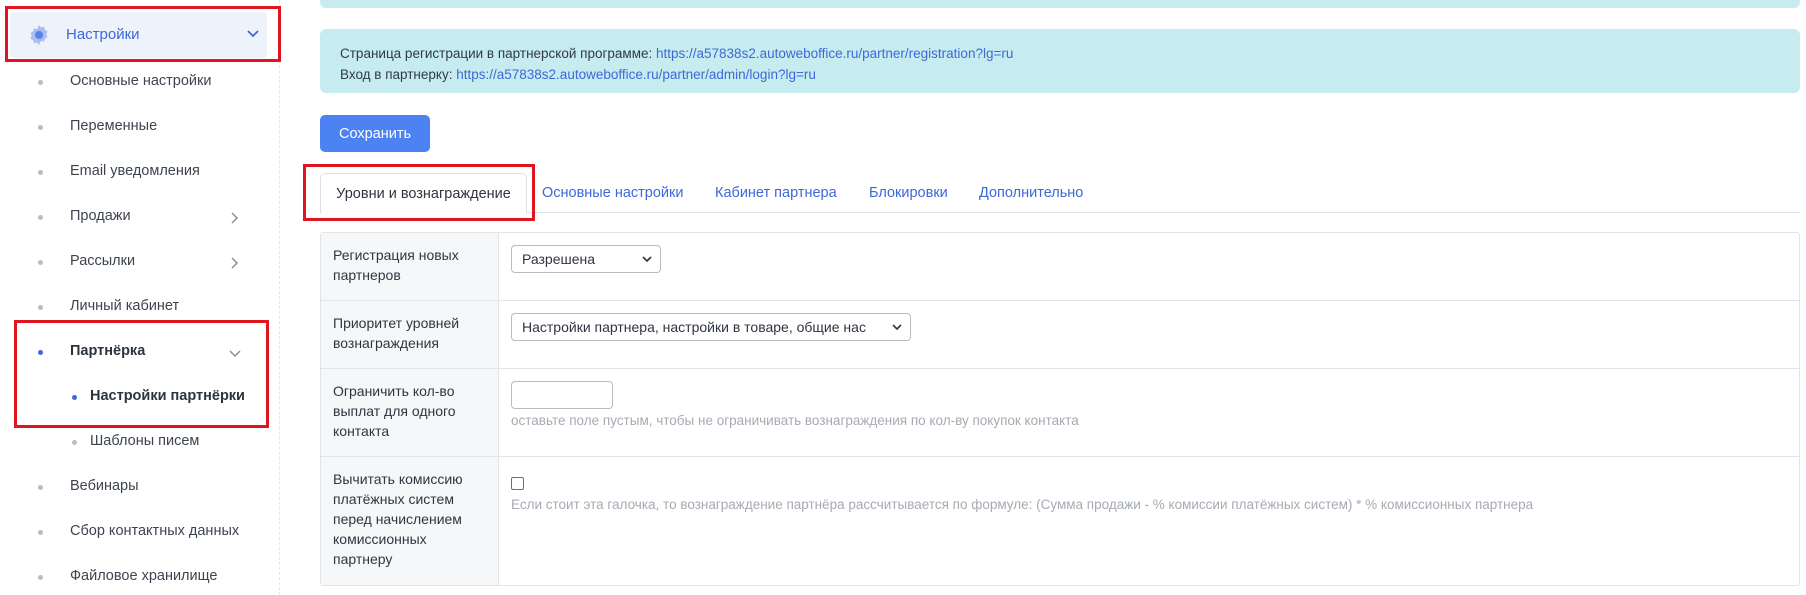  I want to click on row-registration: Регистрация новых партнеров Разрешена, so click(1060, 267).